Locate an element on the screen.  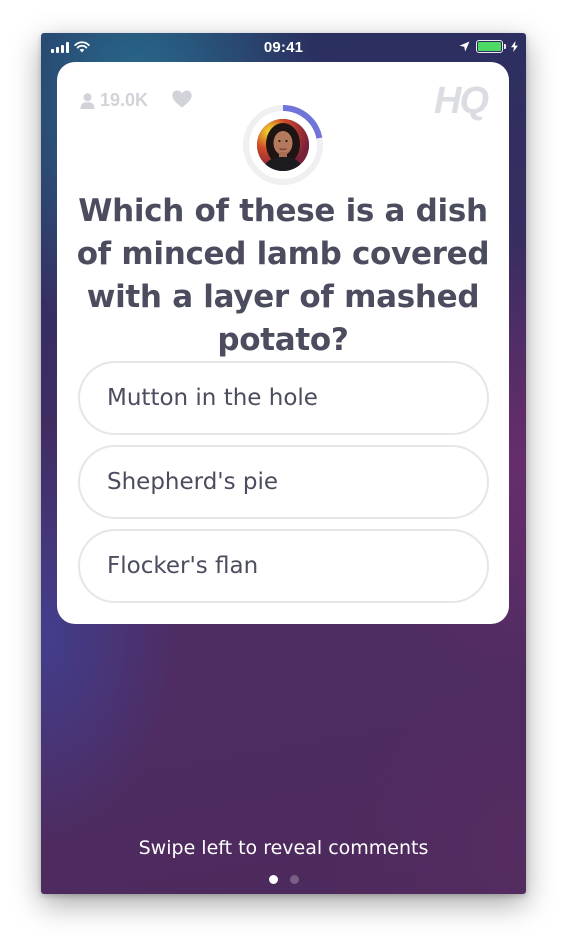
status-time: 09:41 is located at coordinates (283, 47).